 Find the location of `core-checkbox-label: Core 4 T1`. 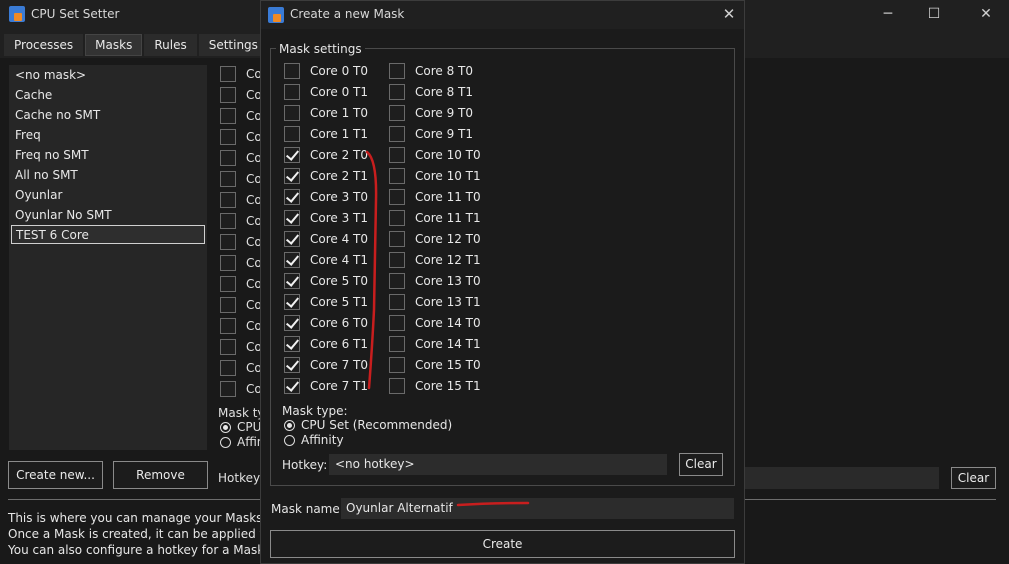

core-checkbox-label: Core 4 T1 is located at coordinates (339, 260).